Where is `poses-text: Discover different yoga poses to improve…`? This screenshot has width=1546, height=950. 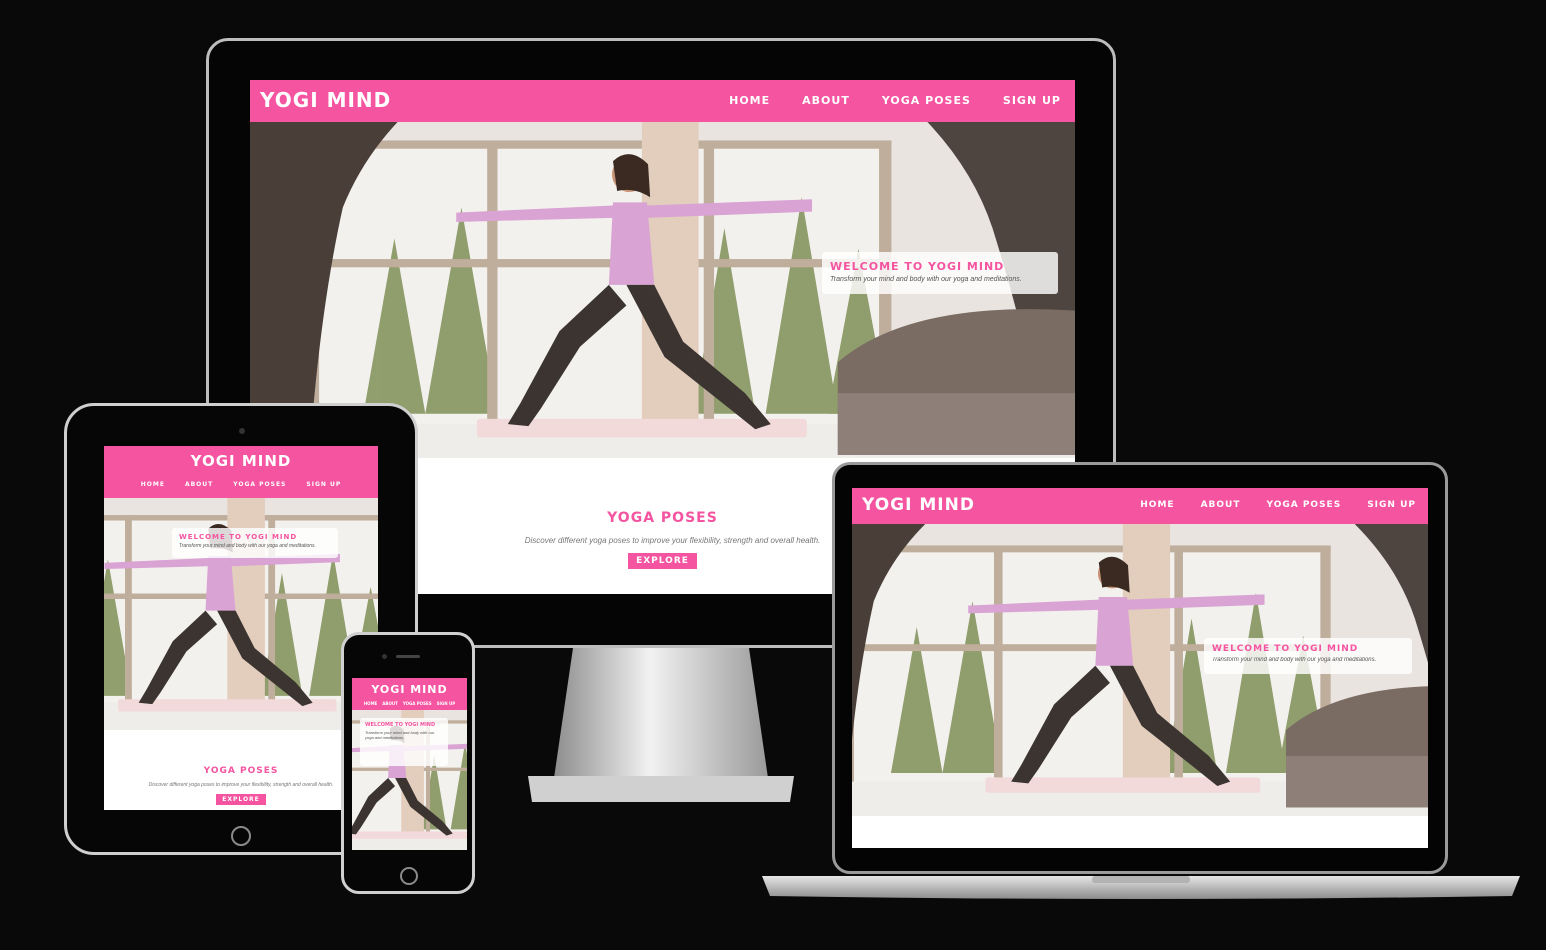 poses-text: Discover different yoga poses to improve… is located at coordinates (241, 785).